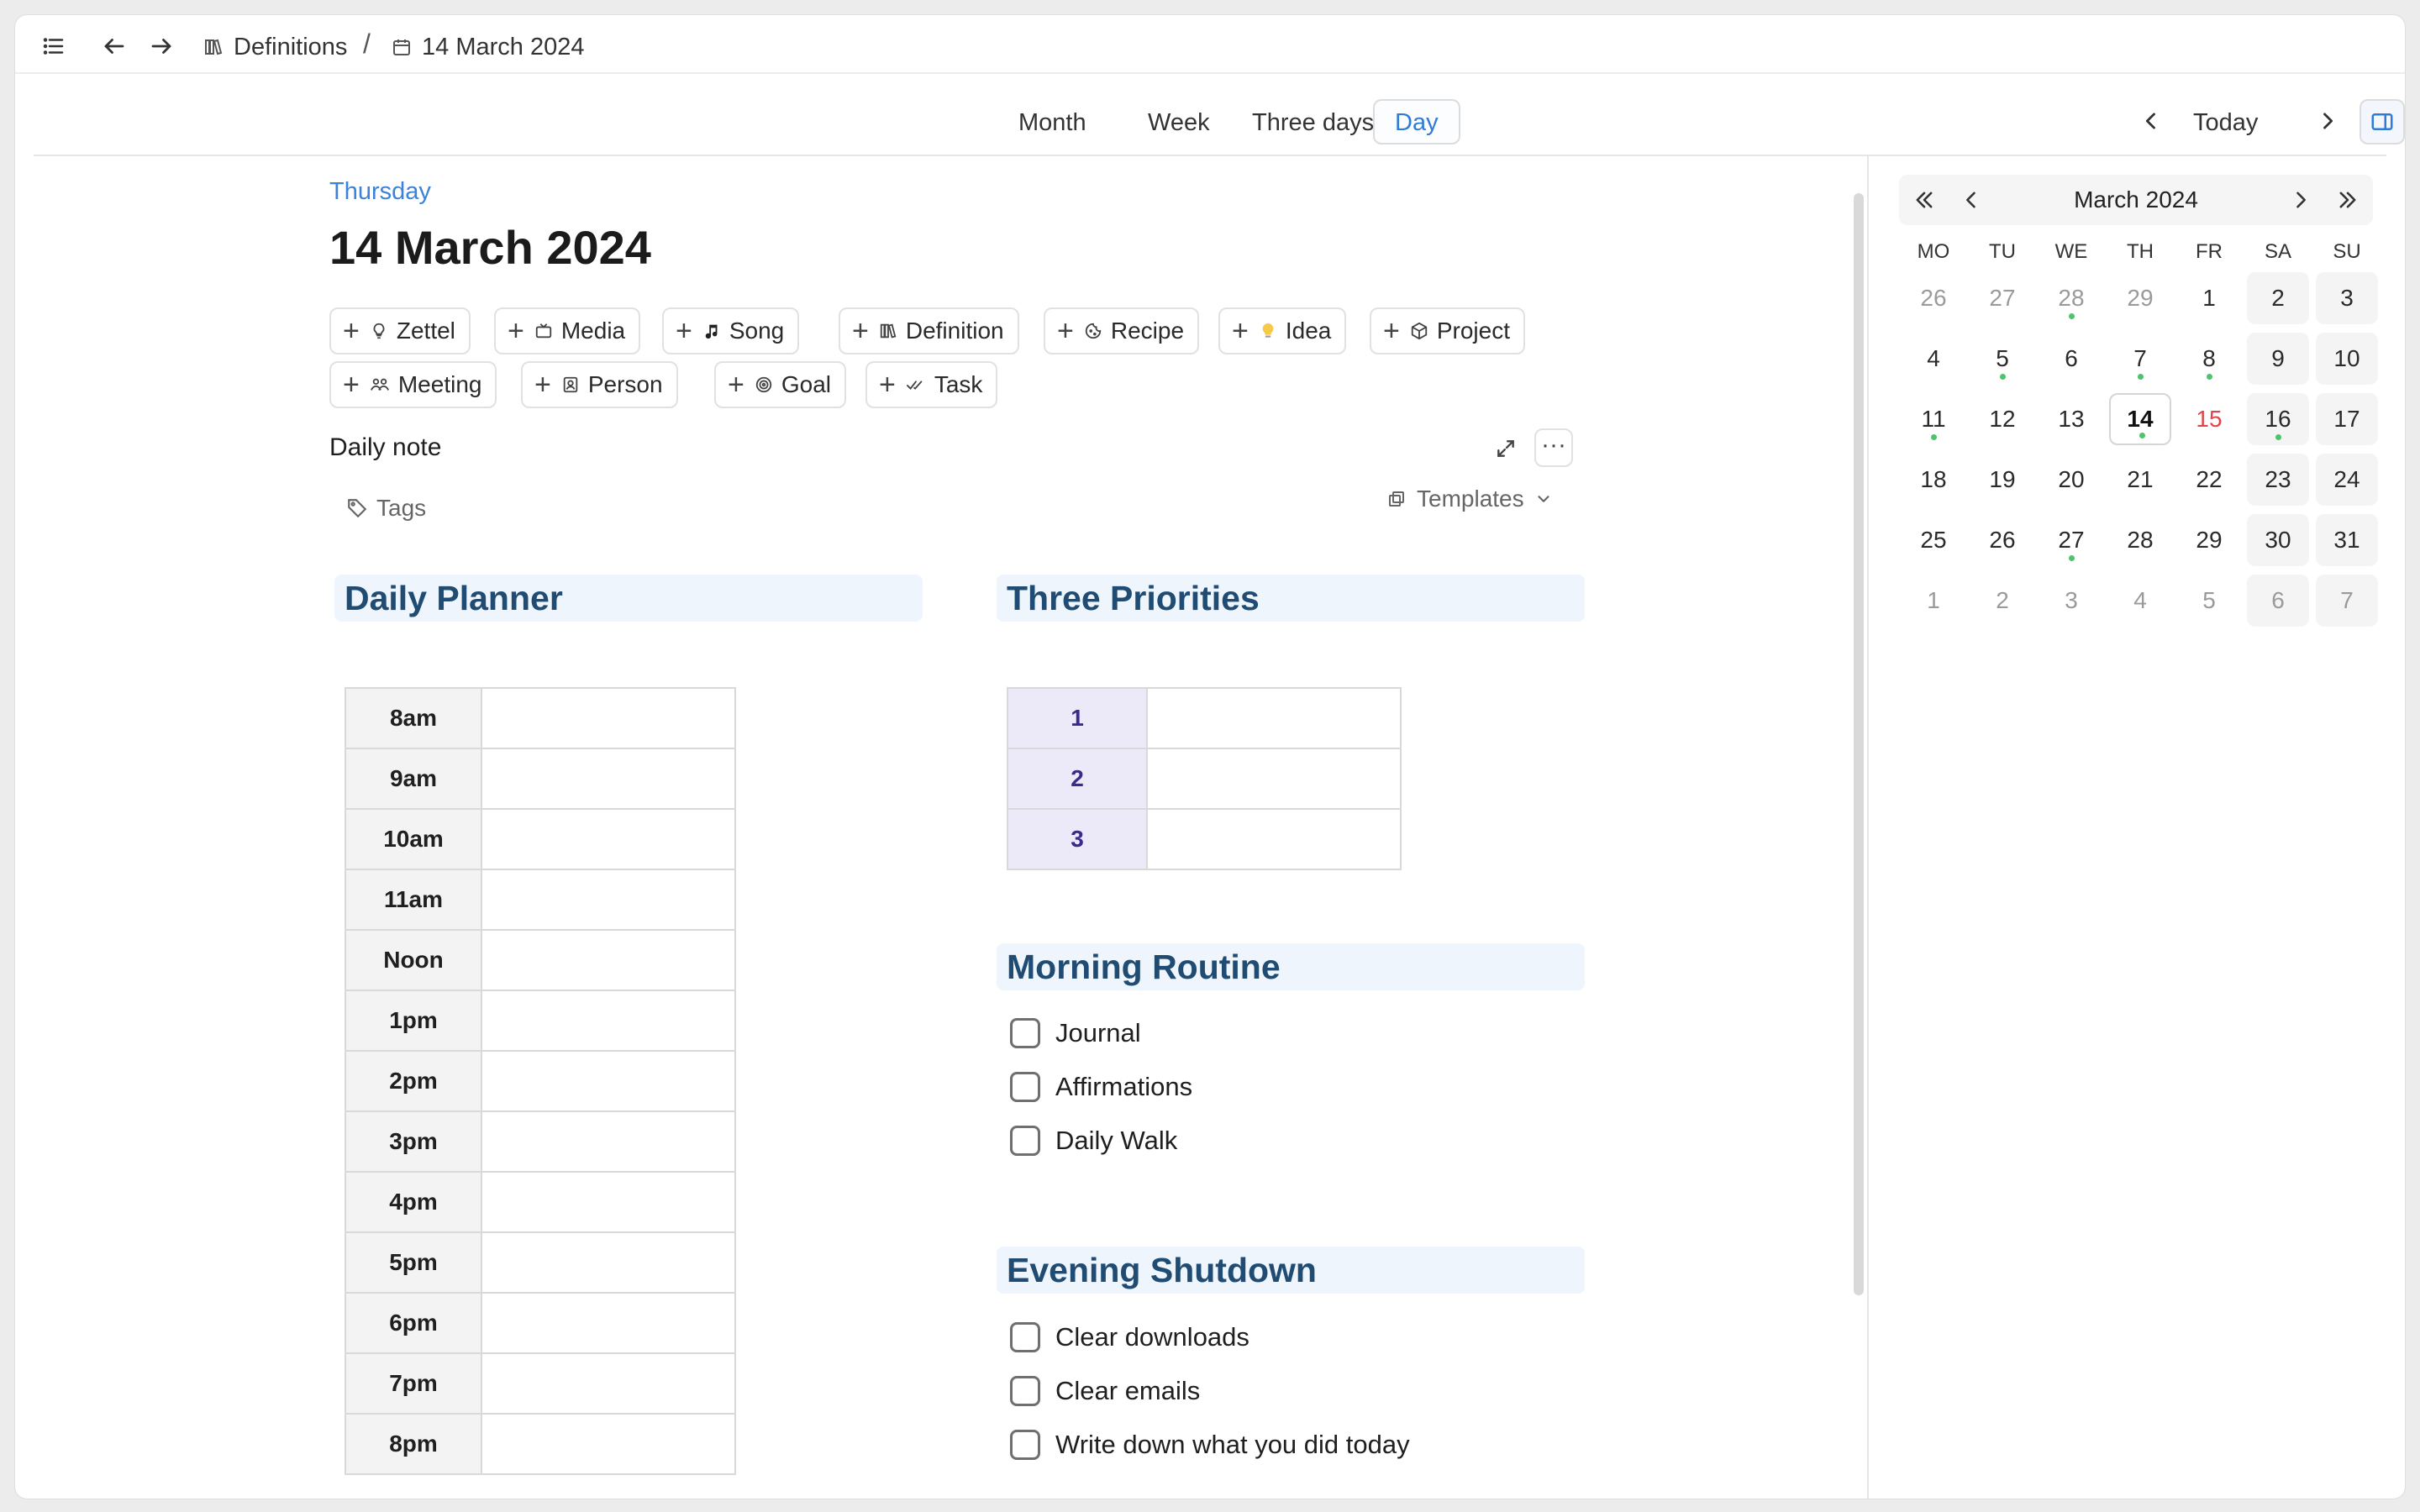 This screenshot has height=1512, width=2420. What do you see at coordinates (400, 330) in the screenshot?
I see `chip-zettel: + Zettel` at bounding box center [400, 330].